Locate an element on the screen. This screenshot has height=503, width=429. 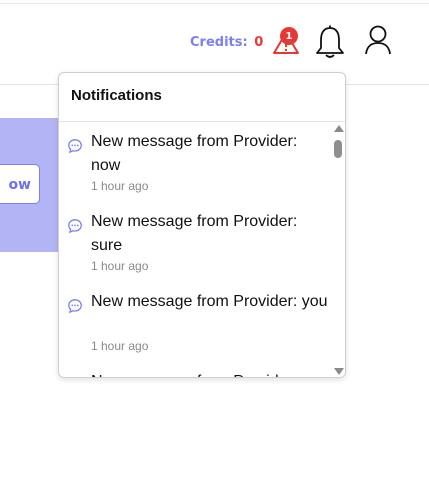
scroll-up-arrow-icon is located at coordinates (339, 128).